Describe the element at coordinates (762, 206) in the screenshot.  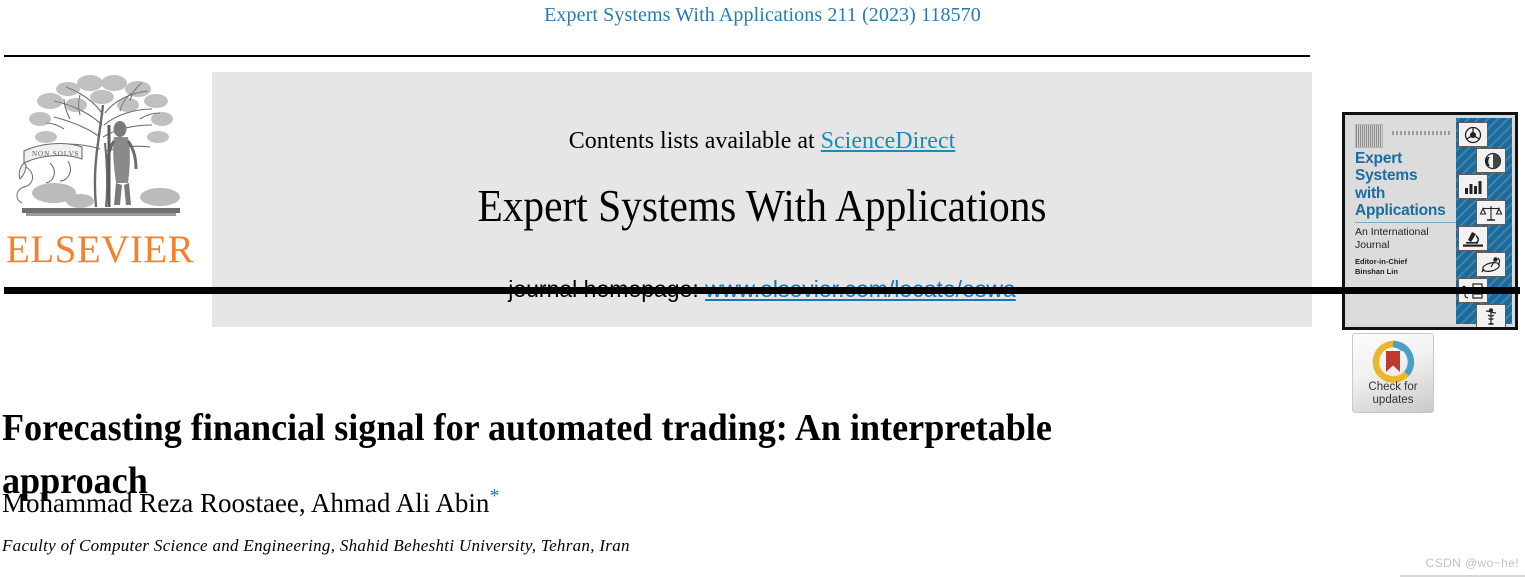
I see `journal-title: Expert Systems With Applications` at that location.